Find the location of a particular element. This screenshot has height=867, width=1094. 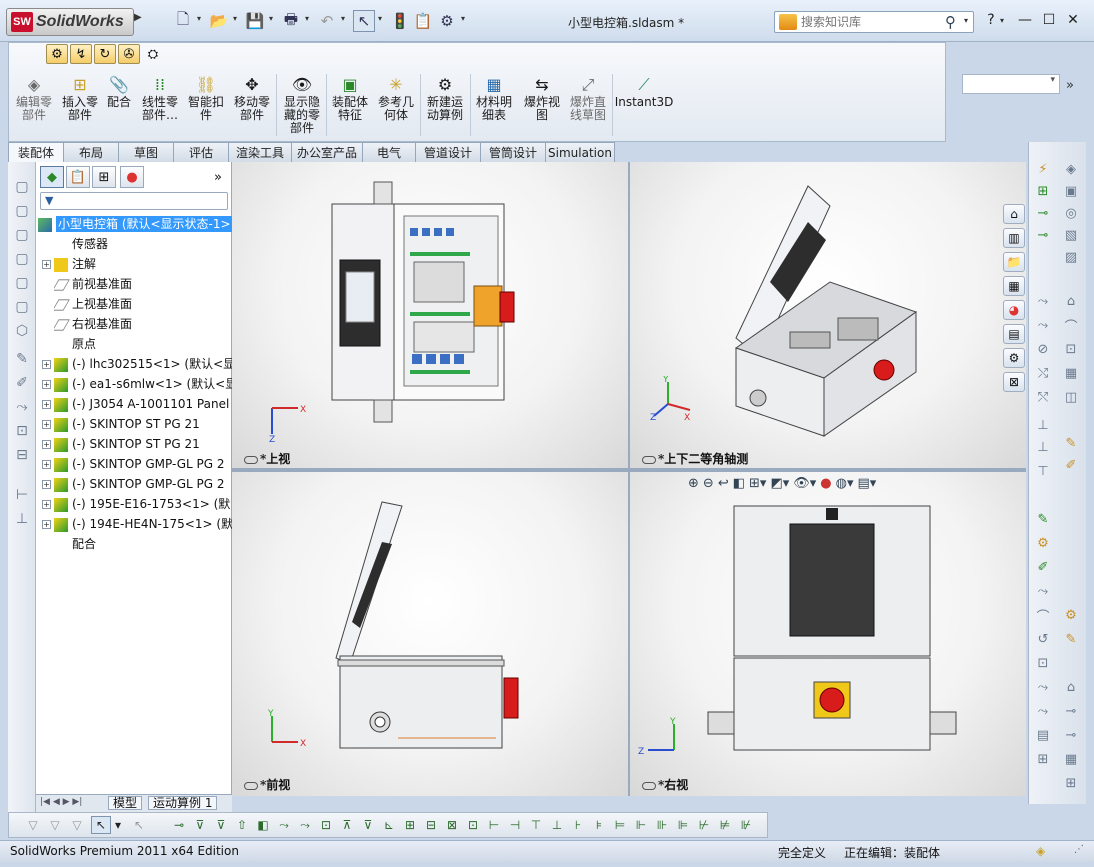

explode-line-sketch-button: ⤢ 爆炸直 线草图 is located at coordinates (588, 107).